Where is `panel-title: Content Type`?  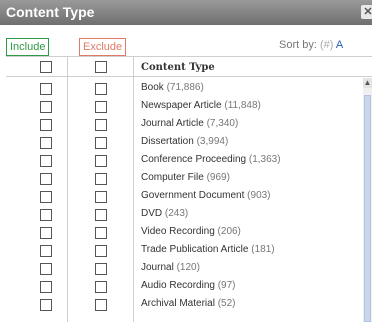 panel-title: Content Type is located at coordinates (50, 12).